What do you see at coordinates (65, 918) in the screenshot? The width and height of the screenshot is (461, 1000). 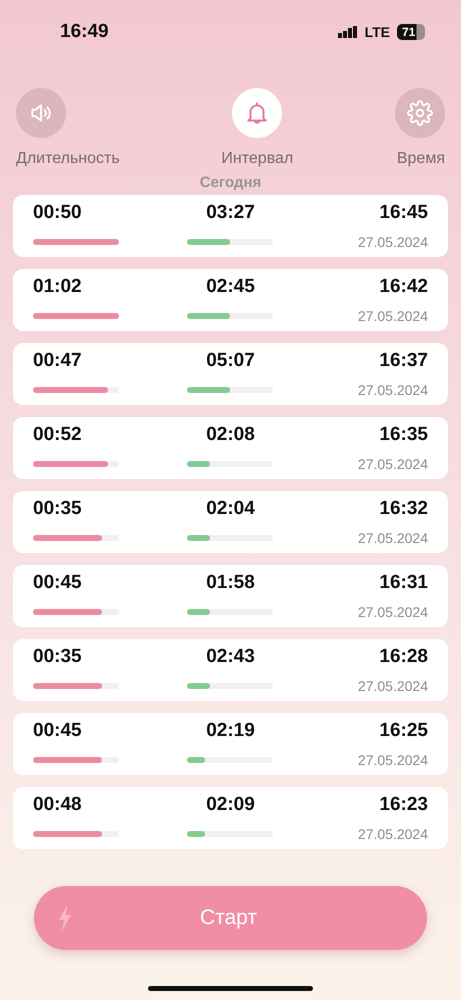 I see `lightning-icon` at bounding box center [65, 918].